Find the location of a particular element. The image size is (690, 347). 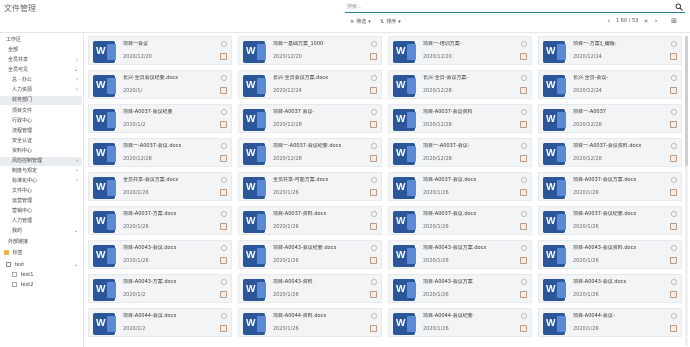

sidebar-item-4: 总 · 办公 › is located at coordinates (41, 80).